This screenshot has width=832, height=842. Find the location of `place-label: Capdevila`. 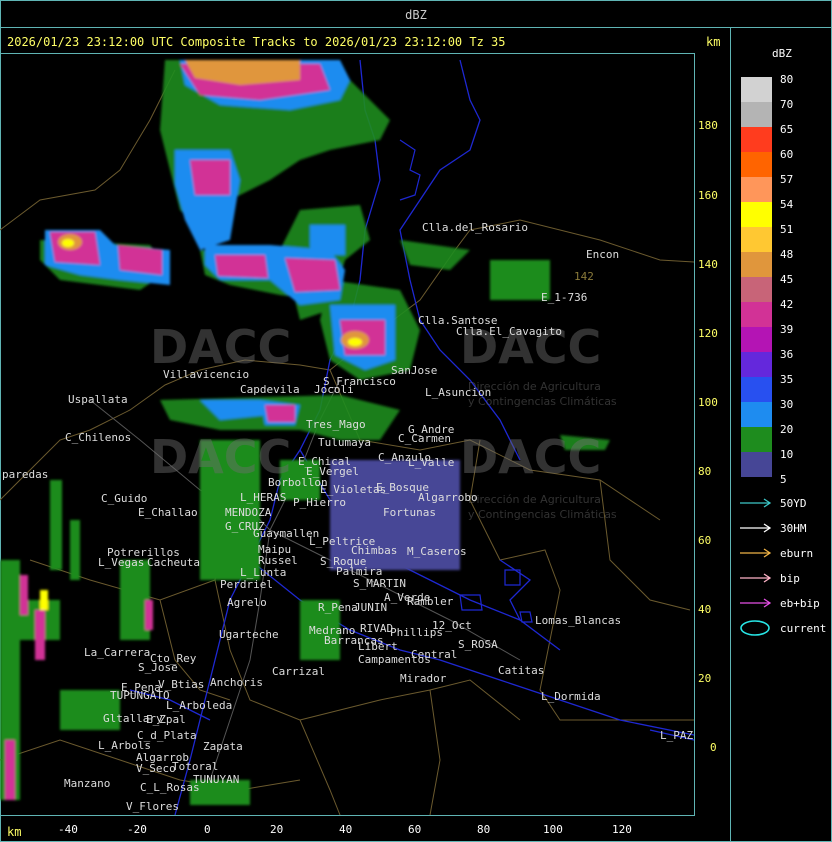

place-label: Capdevila is located at coordinates (270, 389).